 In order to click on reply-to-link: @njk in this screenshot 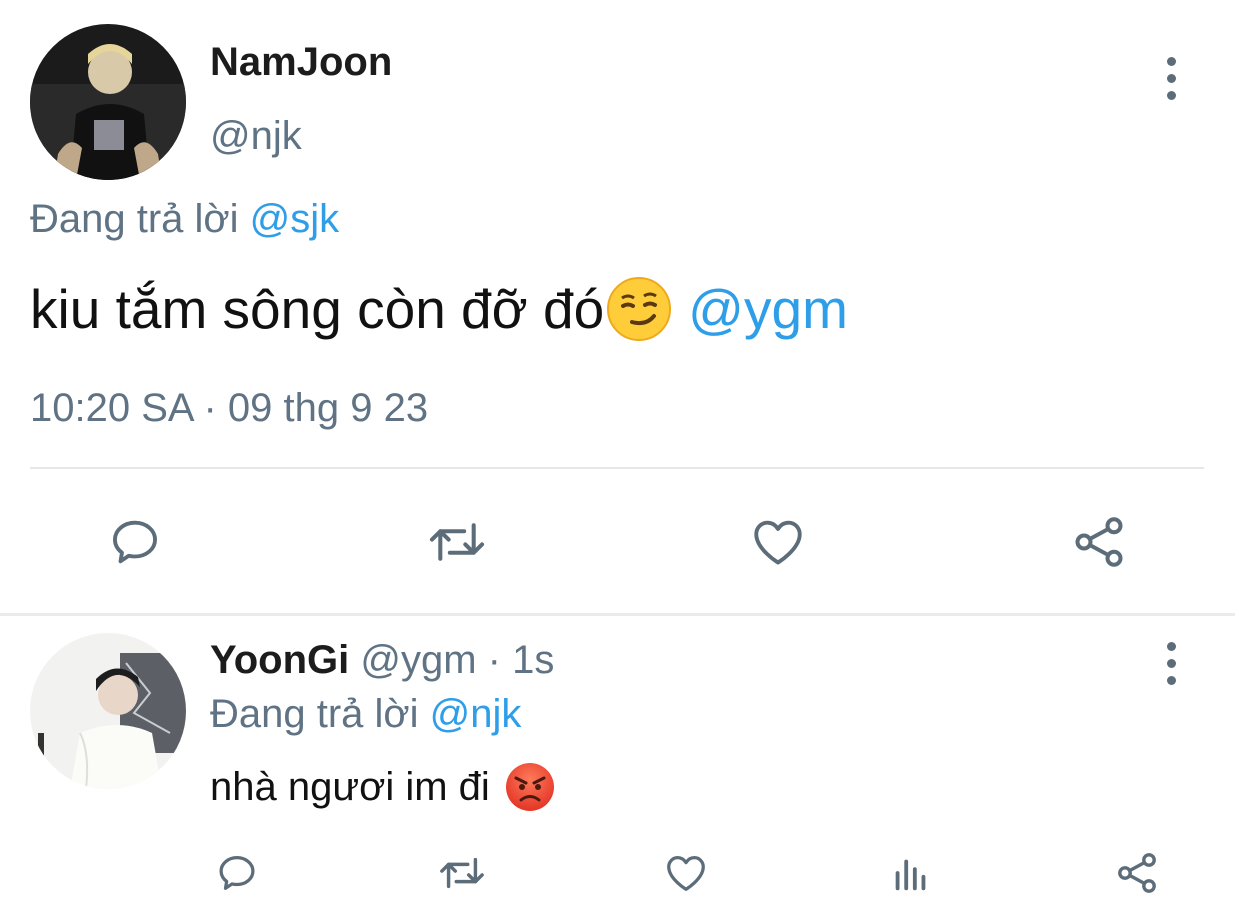, I will do `click(476, 714)`.